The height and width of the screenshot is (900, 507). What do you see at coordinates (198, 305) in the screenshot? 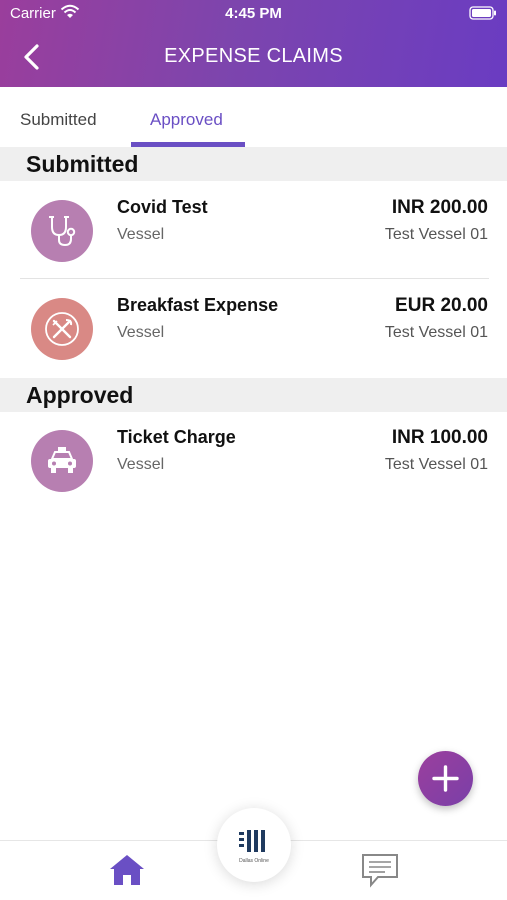
I see `item-title: Breakfast Expense` at bounding box center [198, 305].